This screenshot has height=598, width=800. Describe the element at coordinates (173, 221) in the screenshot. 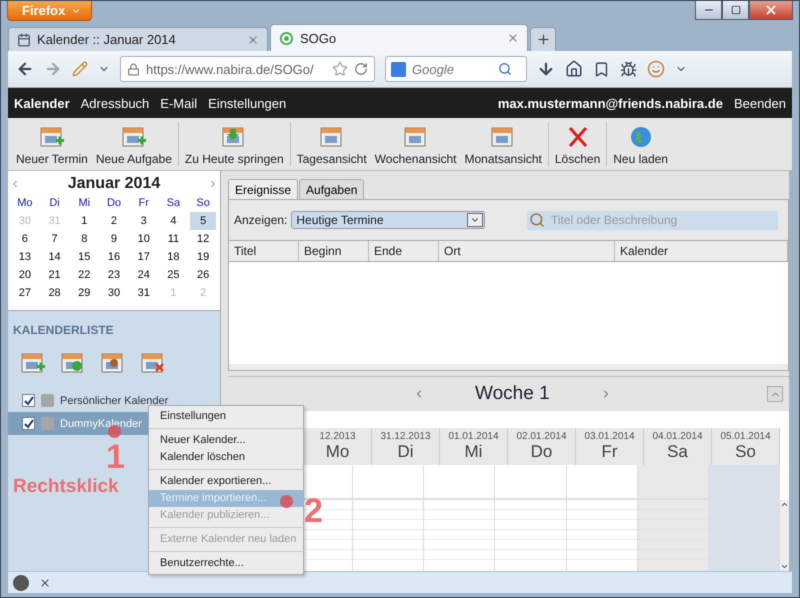

I see `calendar-day: 4` at that location.